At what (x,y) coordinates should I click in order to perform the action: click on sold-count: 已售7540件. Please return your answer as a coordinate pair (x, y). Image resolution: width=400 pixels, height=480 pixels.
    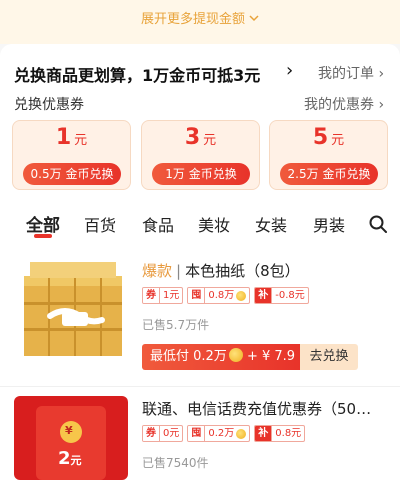
    Looking at the image, I should click on (175, 463).